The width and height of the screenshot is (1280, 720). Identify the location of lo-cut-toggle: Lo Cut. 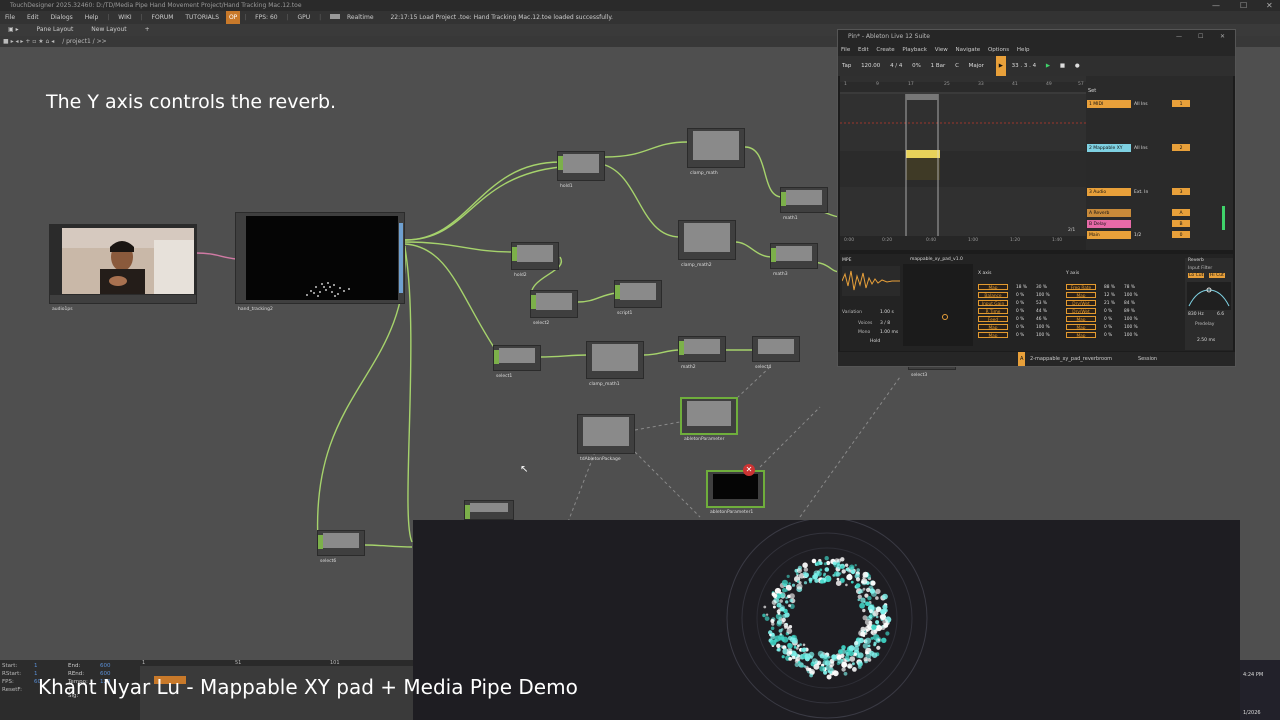
(1196, 275).